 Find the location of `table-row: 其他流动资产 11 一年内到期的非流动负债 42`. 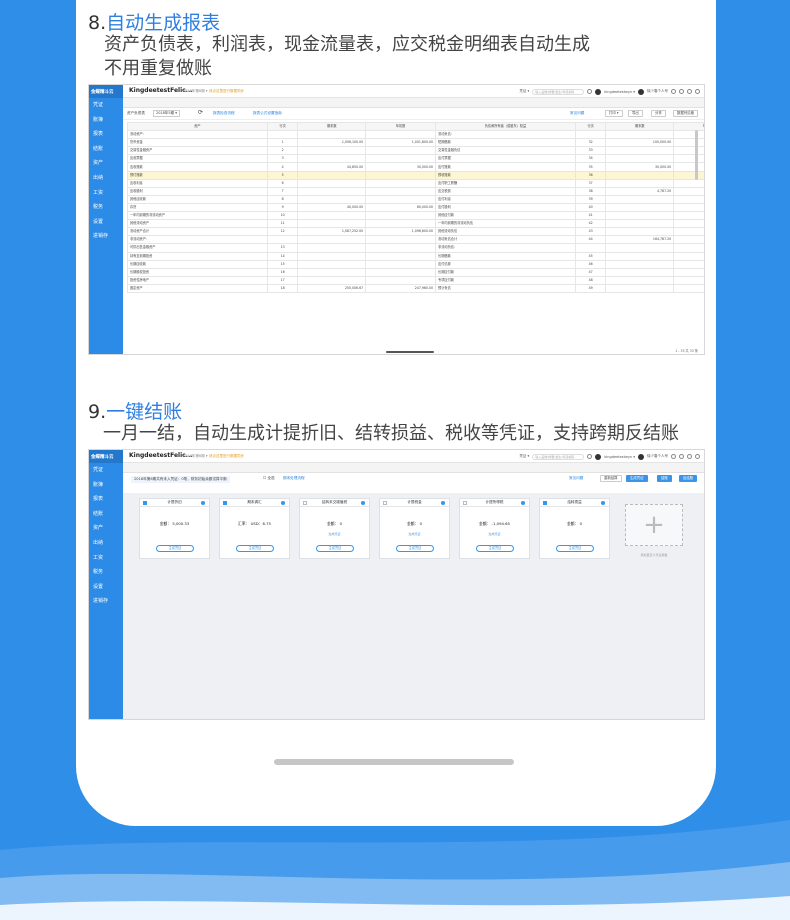

table-row: 其他流动资产 11 一年内到期的非流动负债 42 is located at coordinates (415, 224).